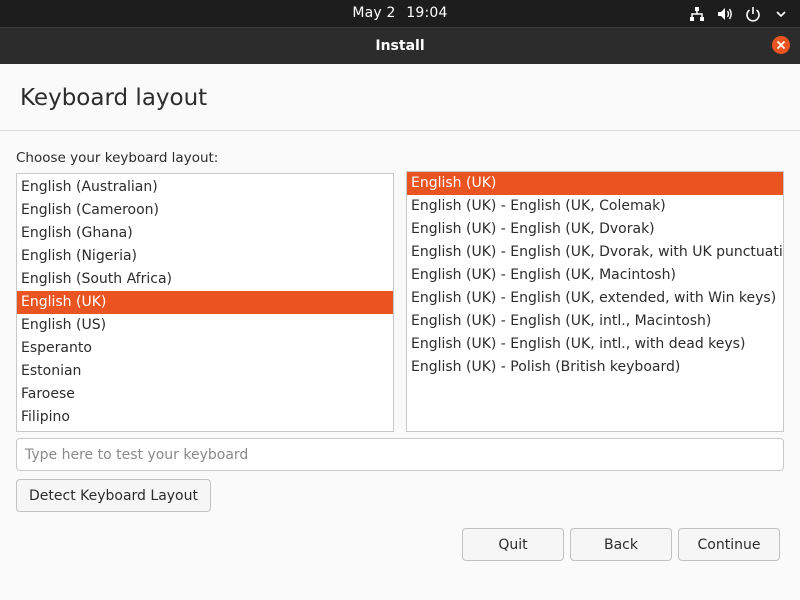 The height and width of the screenshot is (600, 800). I want to click on variant-list-item: English (UK) - English (UK, Macintosh), so click(595, 275).